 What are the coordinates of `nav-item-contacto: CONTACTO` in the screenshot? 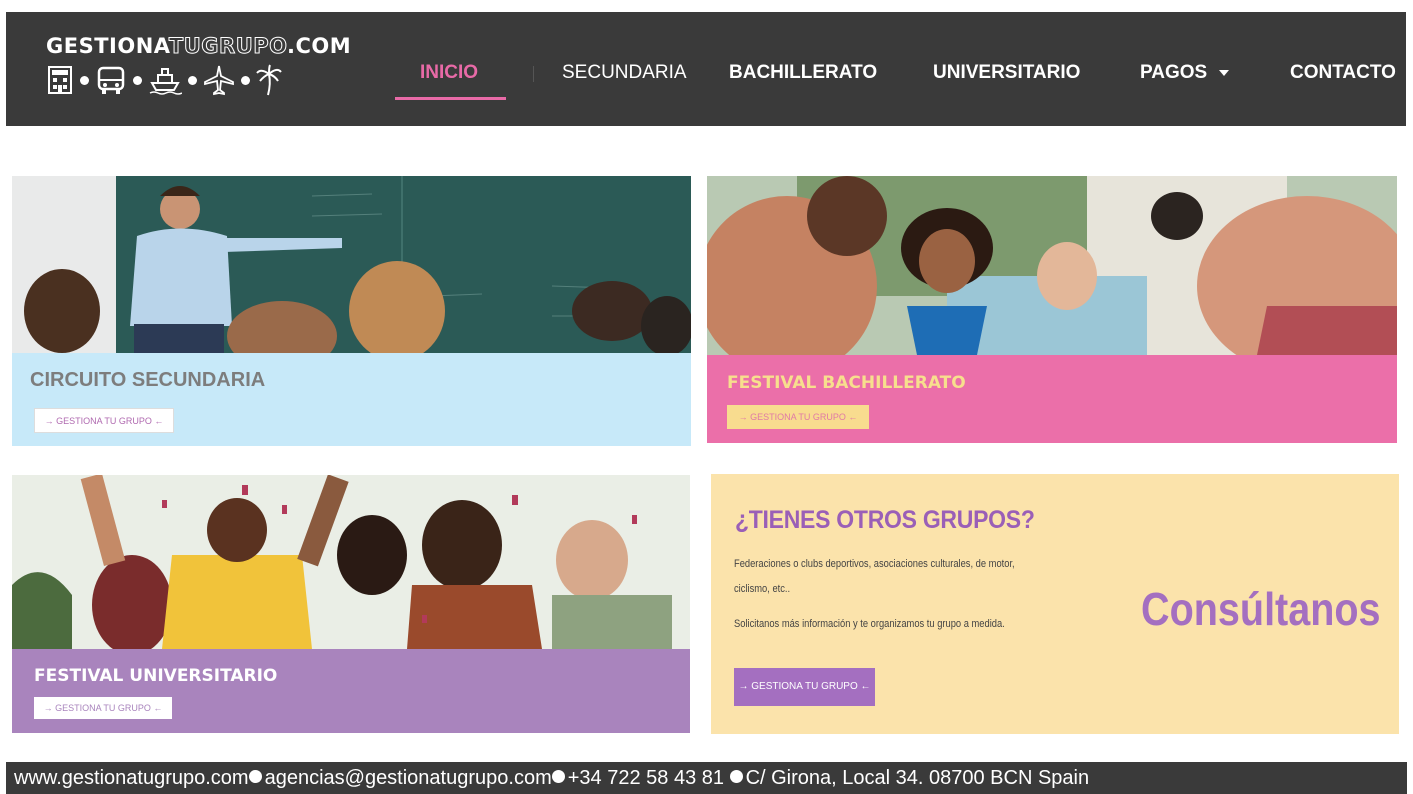 It's located at (1343, 73).